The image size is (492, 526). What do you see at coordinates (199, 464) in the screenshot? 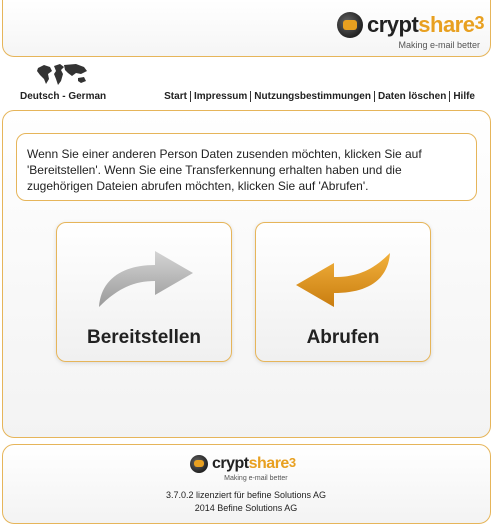
I see `footer-logo-icon` at bounding box center [199, 464].